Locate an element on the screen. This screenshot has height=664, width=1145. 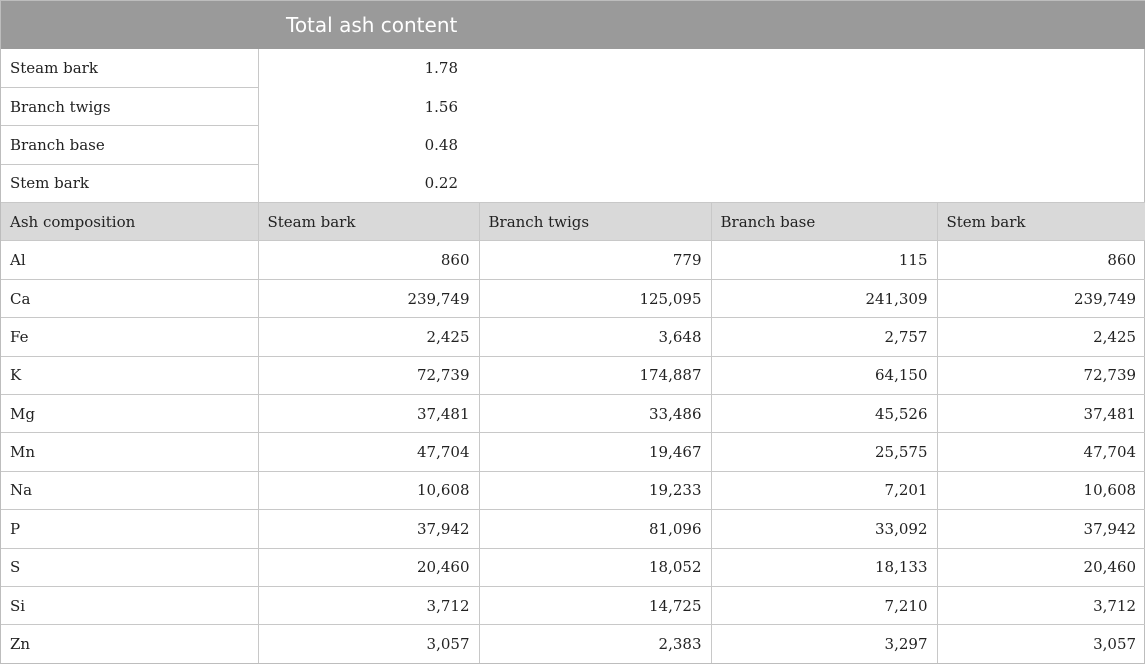
element-label: S is located at coordinates (129, 567).